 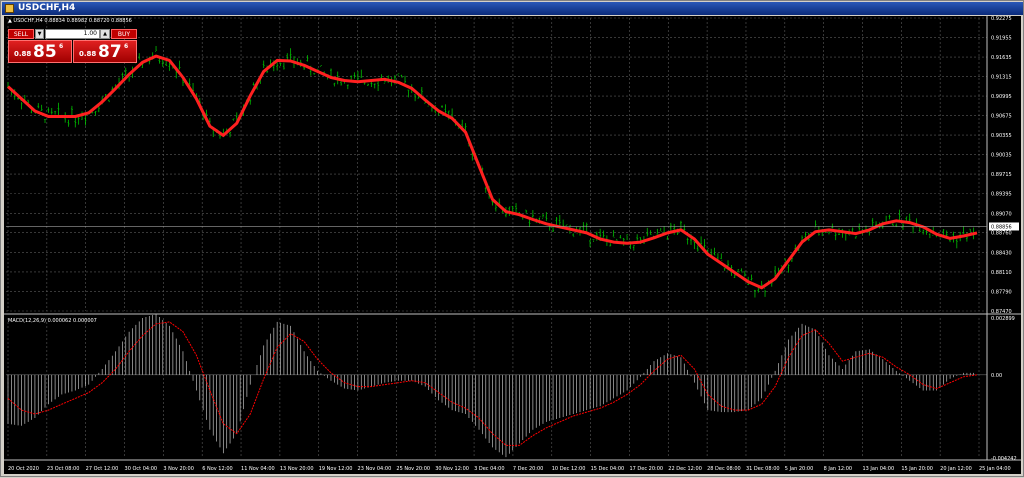 What do you see at coordinates (336, 469) in the screenshot?
I see `time-tick-label: 19 Nov 12:00` at bounding box center [336, 469].